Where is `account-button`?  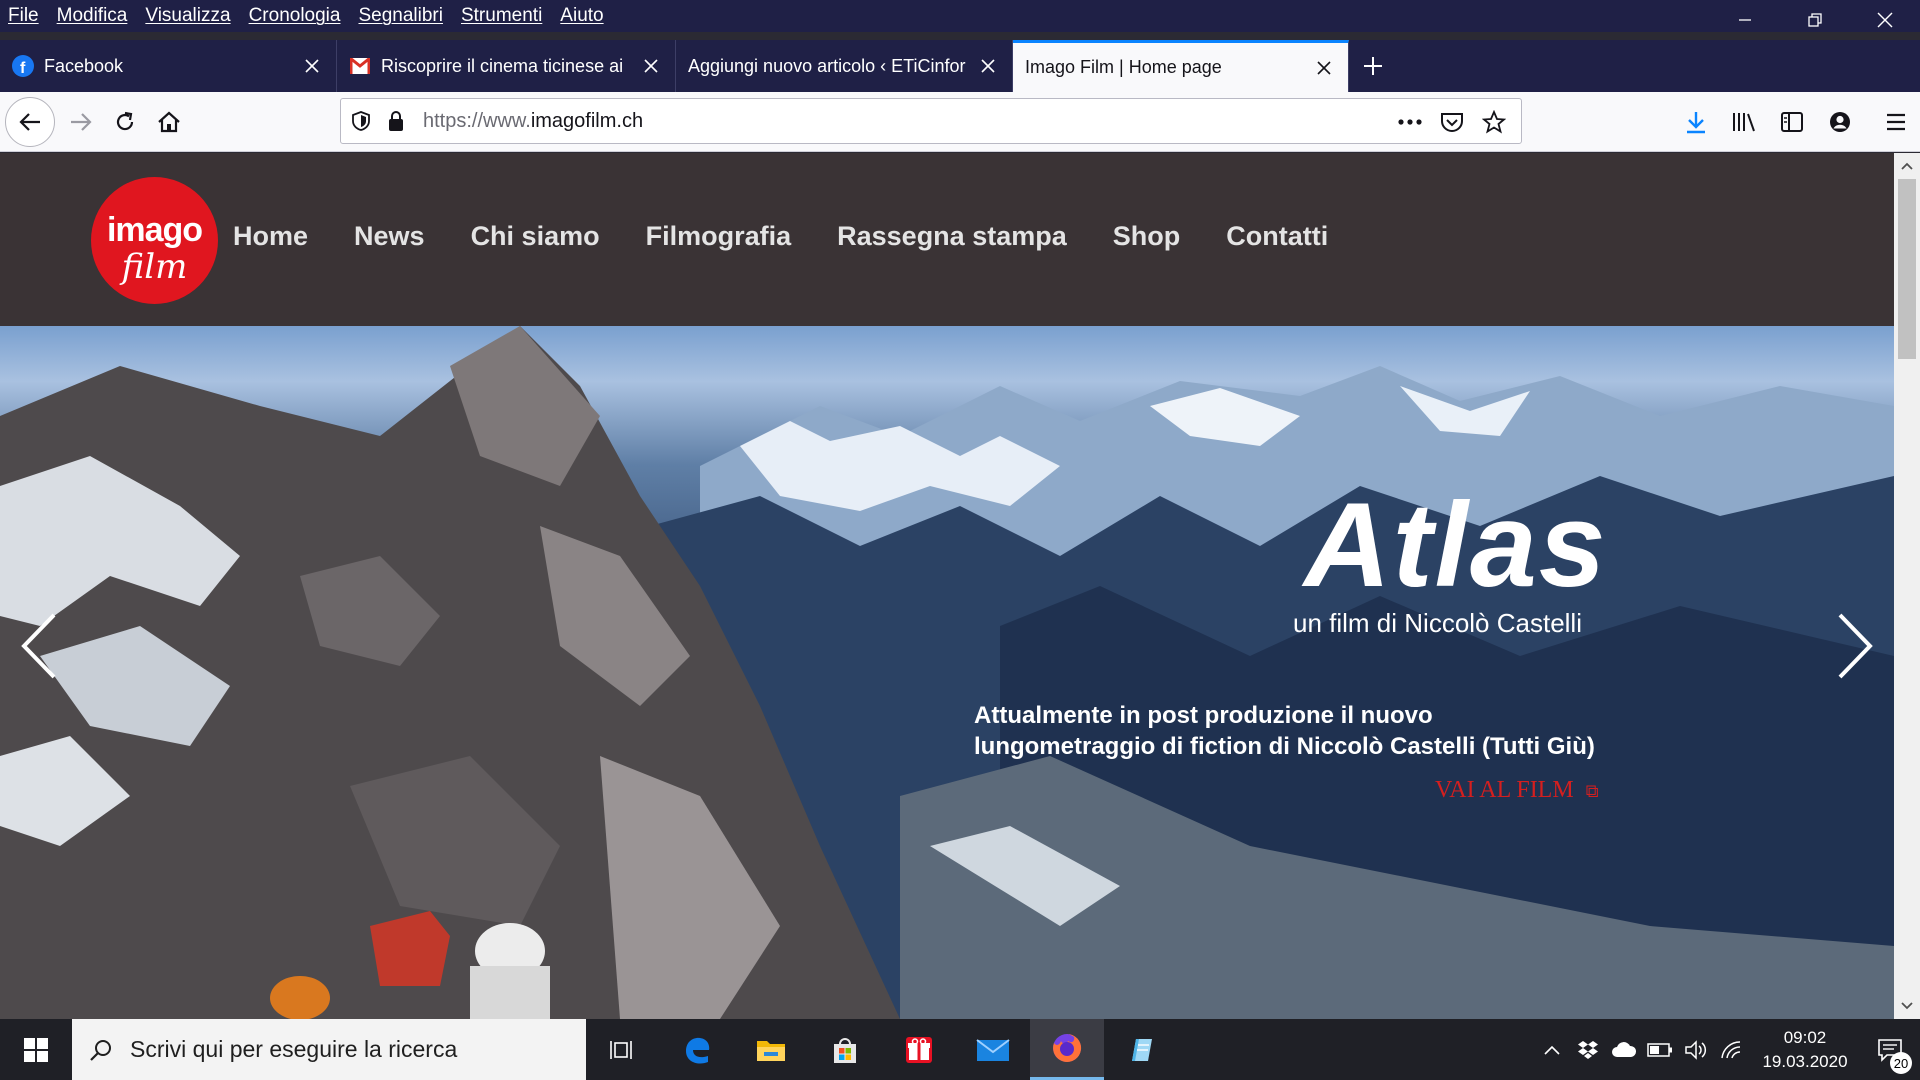
account-button is located at coordinates (1840, 122).